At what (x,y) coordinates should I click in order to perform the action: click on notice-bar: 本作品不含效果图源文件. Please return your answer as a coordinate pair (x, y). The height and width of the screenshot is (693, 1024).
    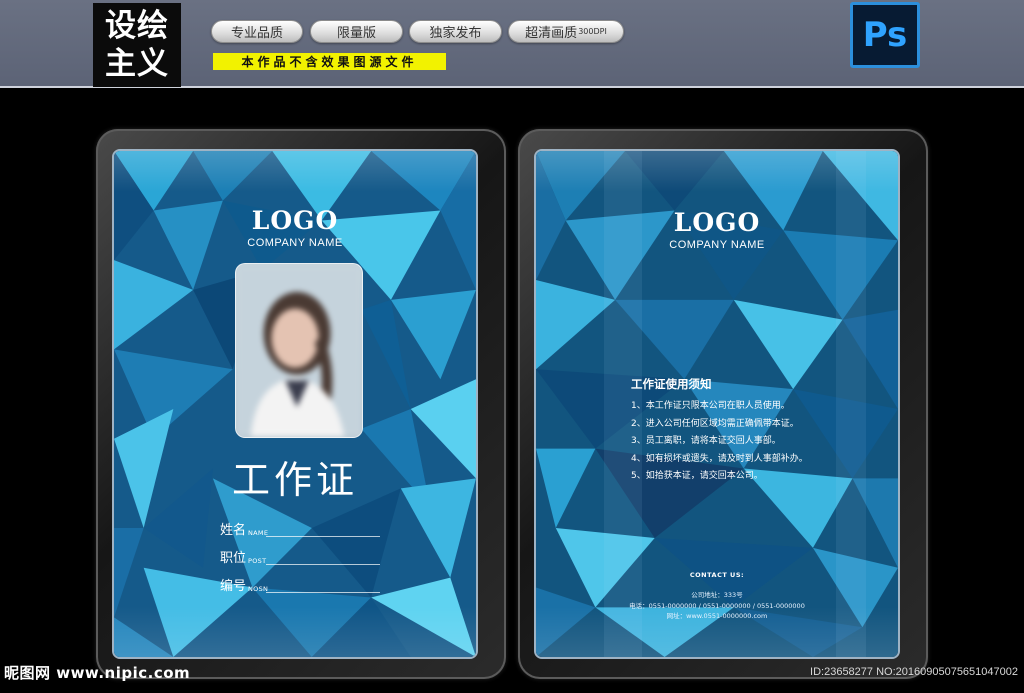
    Looking at the image, I should click on (329, 61).